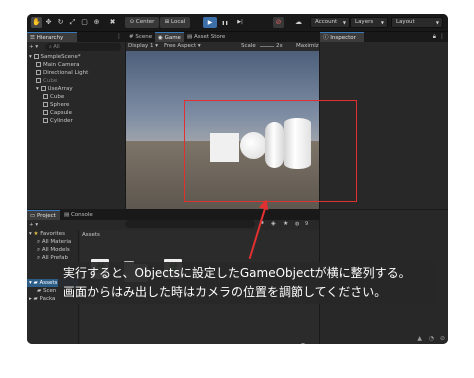 The width and height of the screenshot is (474, 378). I want to click on aspect-dropdown: Free Aspect ▾, so click(182, 46).